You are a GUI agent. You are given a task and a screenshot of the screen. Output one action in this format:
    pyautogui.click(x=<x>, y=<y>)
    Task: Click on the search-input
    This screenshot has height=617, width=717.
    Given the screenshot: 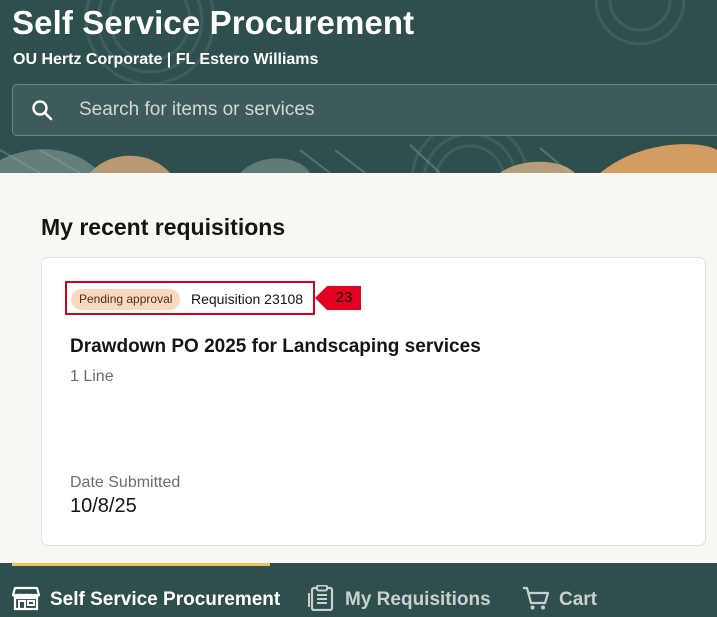 What is the action you would take?
    pyautogui.click(x=379, y=110)
    